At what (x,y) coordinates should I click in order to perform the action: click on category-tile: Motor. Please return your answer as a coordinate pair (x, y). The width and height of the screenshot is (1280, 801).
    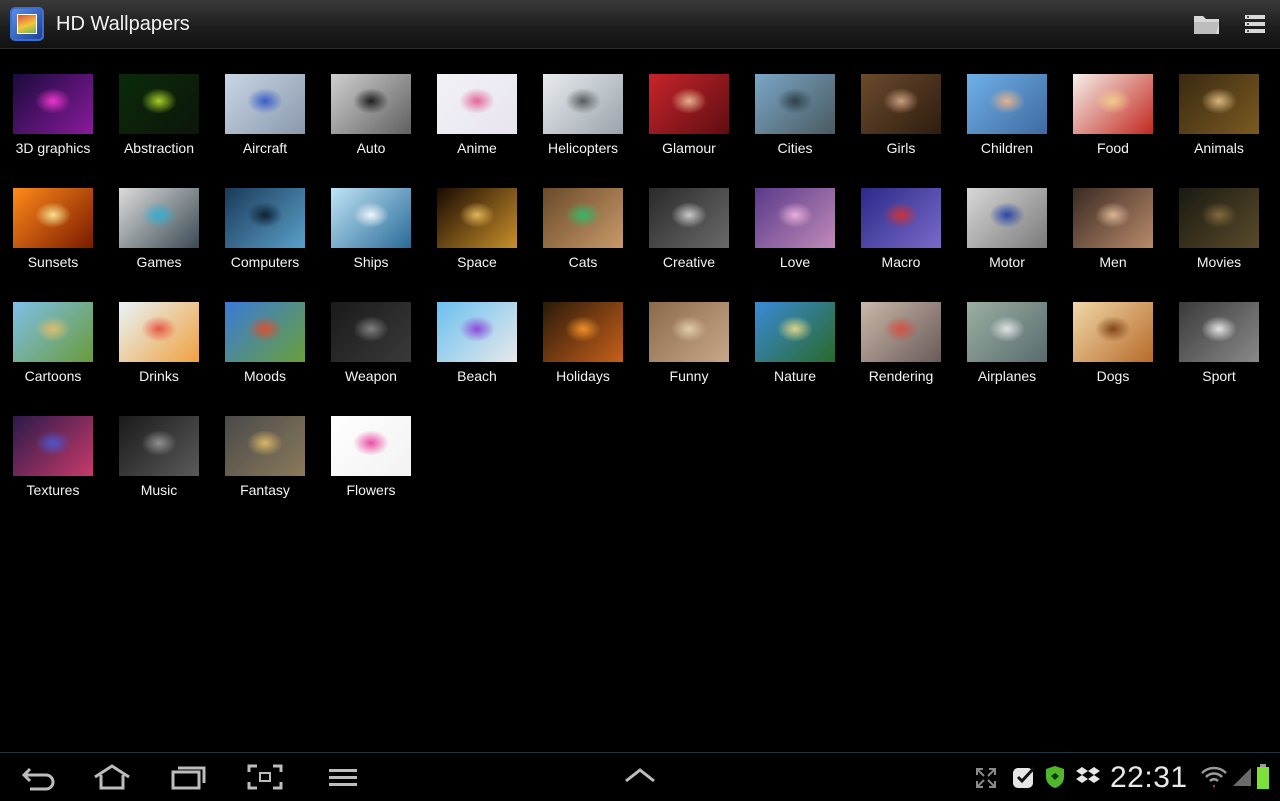
    Looking at the image, I should click on (1007, 238).